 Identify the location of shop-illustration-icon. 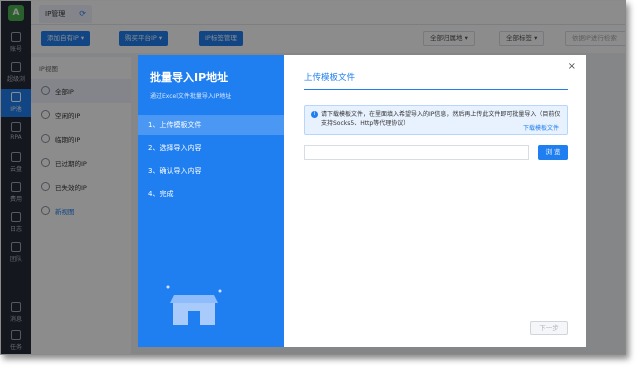
(194, 305).